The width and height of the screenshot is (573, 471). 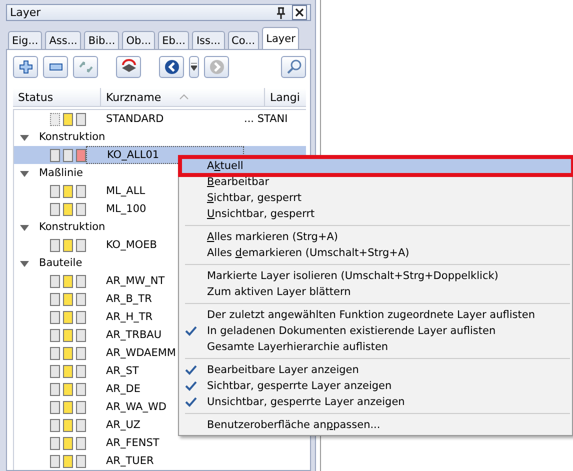 What do you see at coordinates (281, 12) in the screenshot?
I see `pin-icon` at bounding box center [281, 12].